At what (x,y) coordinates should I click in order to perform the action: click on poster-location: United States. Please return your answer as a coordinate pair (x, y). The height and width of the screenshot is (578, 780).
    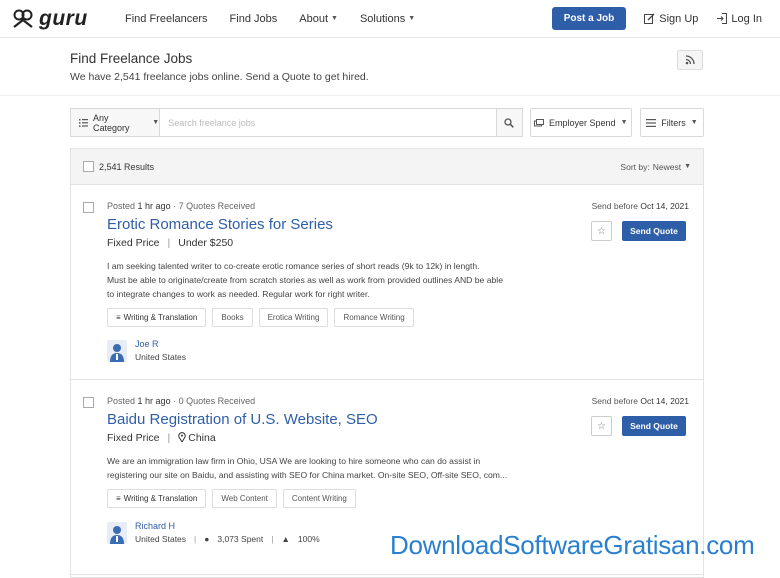
    Looking at the image, I should click on (161, 539).